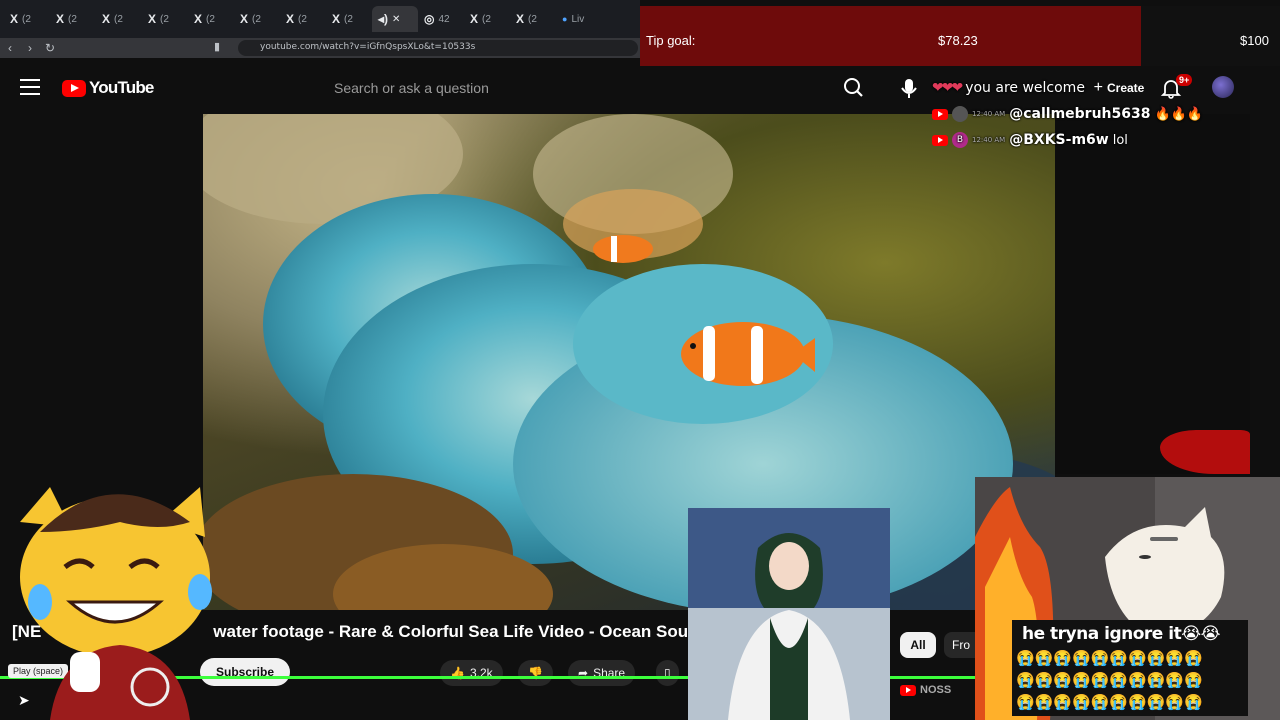 The height and width of the screenshot is (720, 1280). Describe the element at coordinates (1102, 634) in the screenshot. I see `meme-caption-text: he tryna ignore it` at that location.